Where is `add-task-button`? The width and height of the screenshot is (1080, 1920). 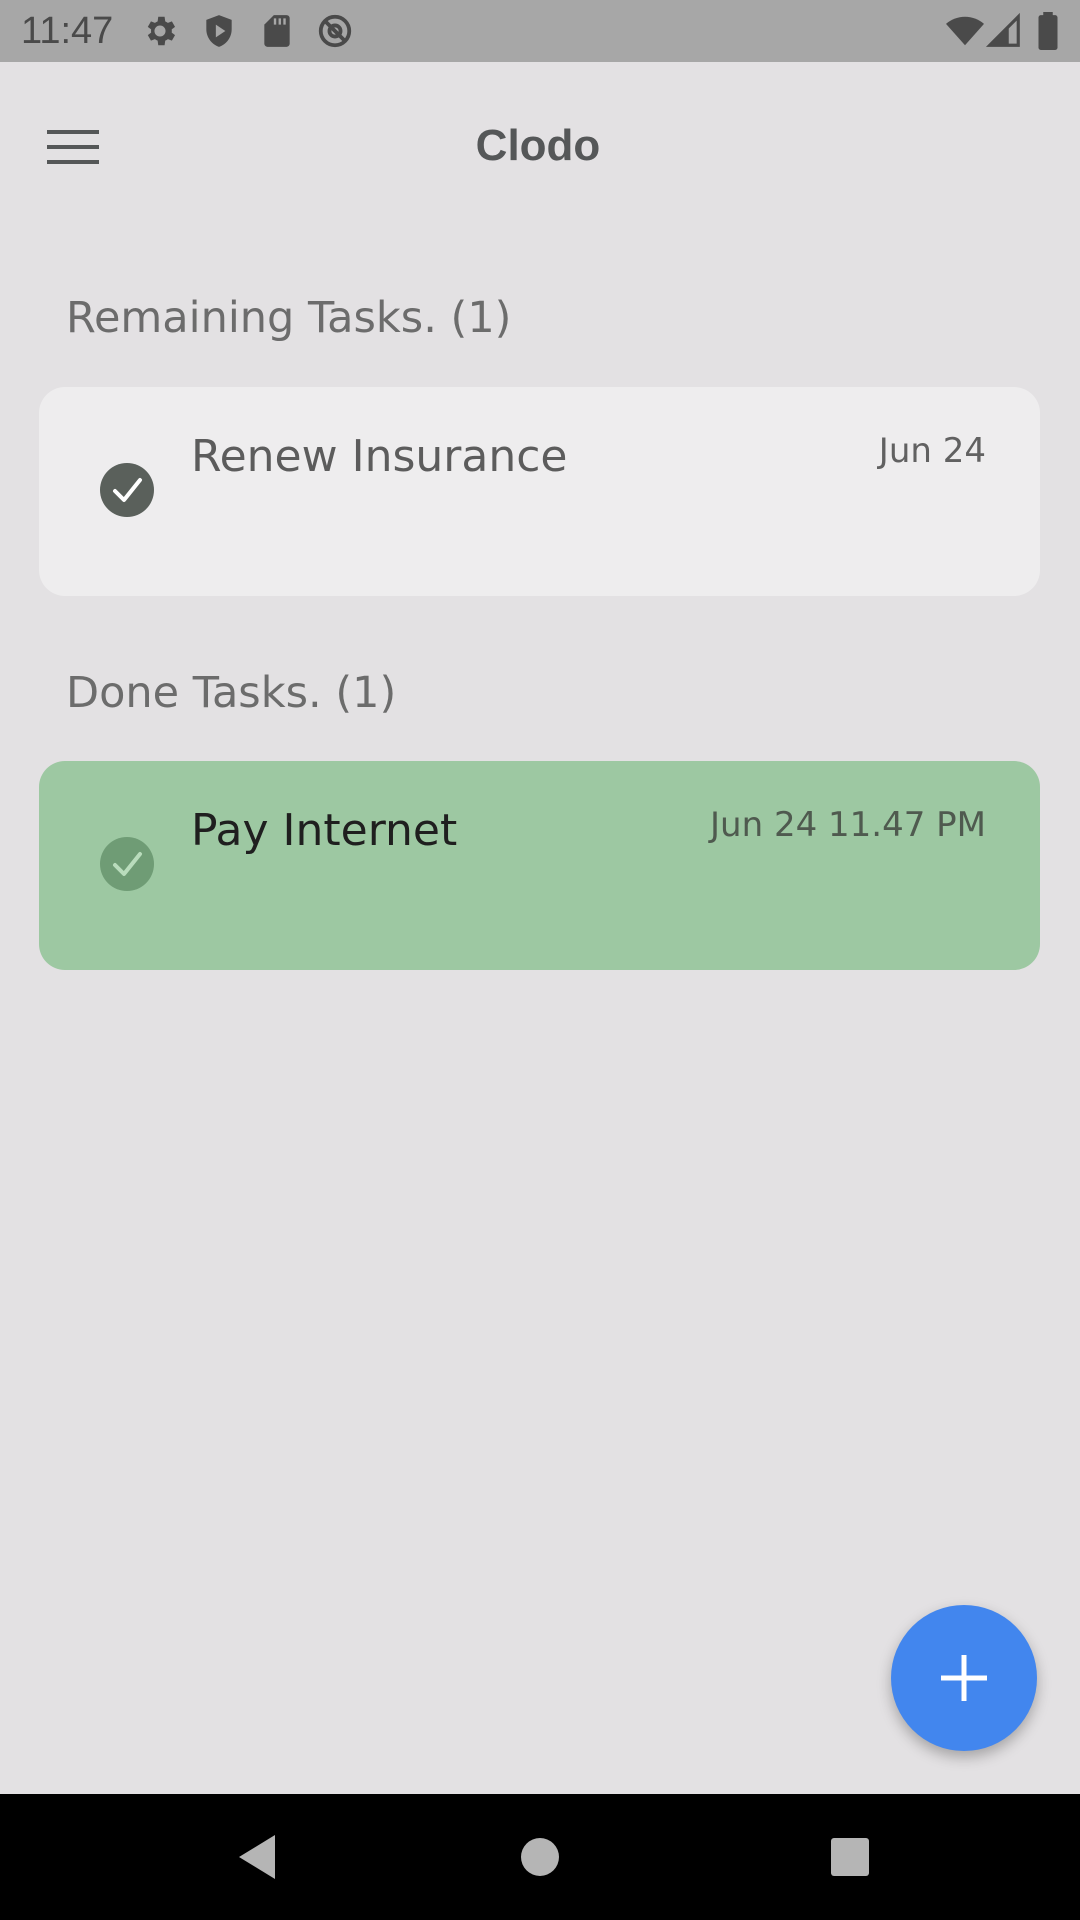 add-task-button is located at coordinates (964, 1678).